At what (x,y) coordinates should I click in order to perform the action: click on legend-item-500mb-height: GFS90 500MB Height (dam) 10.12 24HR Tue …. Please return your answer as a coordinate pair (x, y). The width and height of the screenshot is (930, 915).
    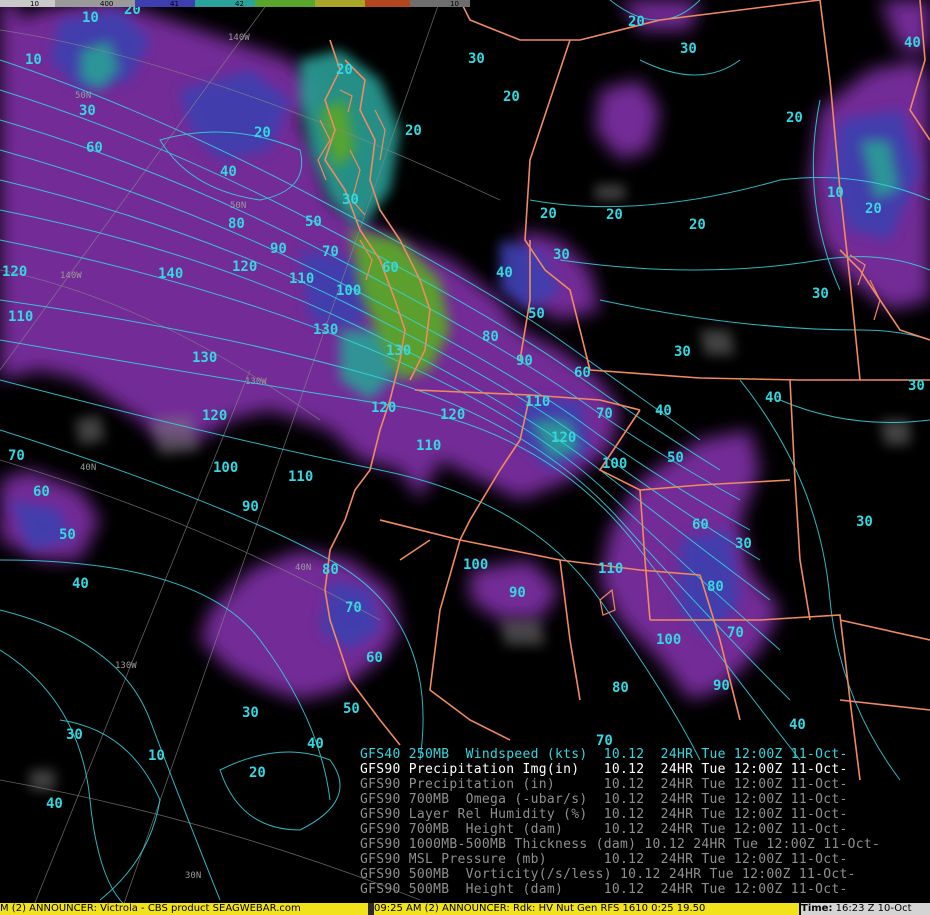
    Looking at the image, I should click on (604, 889).